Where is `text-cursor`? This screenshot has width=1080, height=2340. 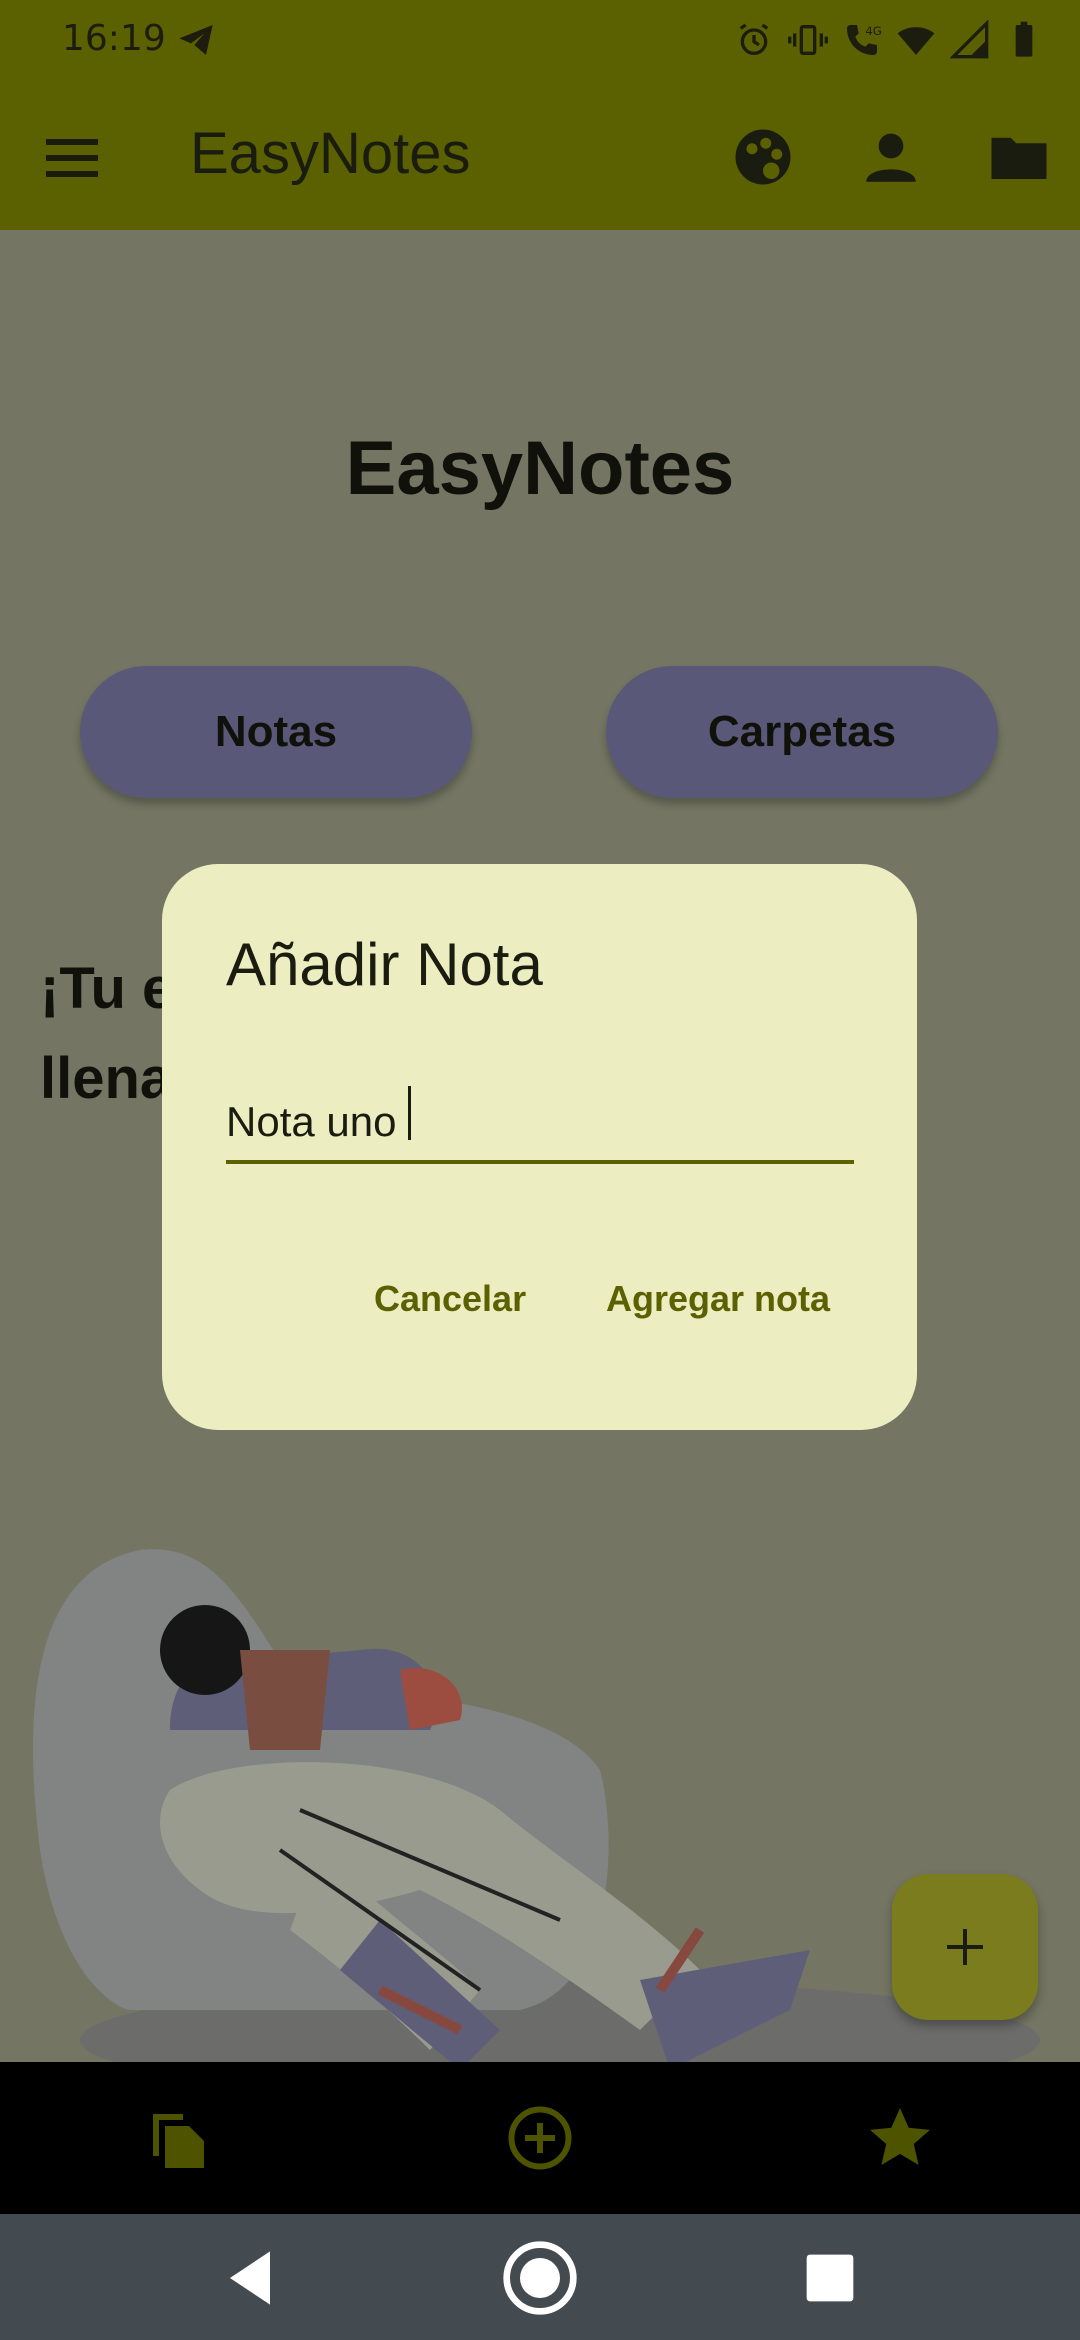
text-cursor is located at coordinates (409, 1113).